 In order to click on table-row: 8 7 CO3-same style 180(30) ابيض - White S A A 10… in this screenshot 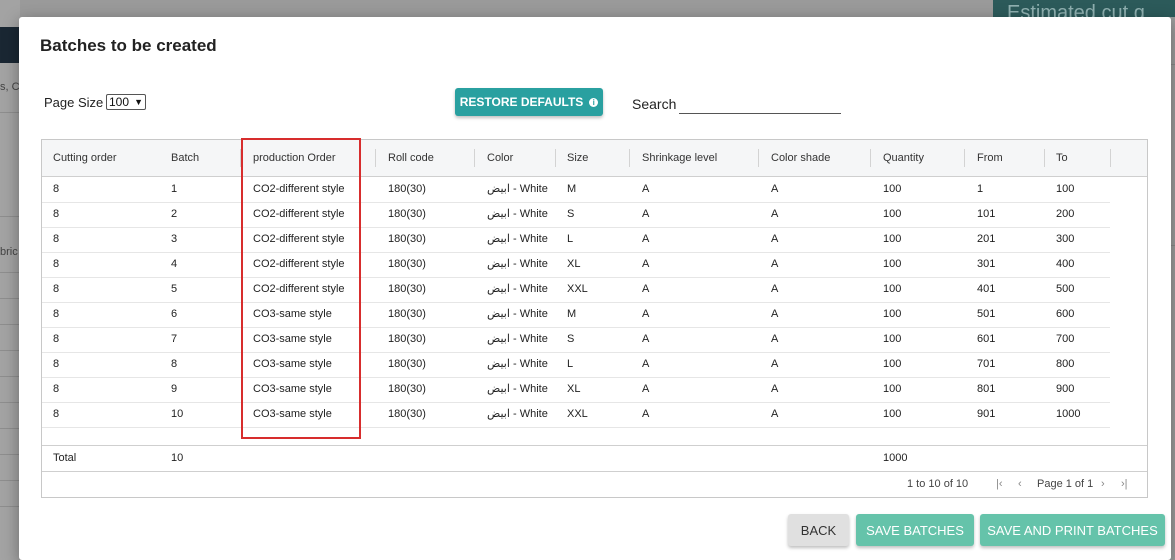, I will do `click(576, 340)`.